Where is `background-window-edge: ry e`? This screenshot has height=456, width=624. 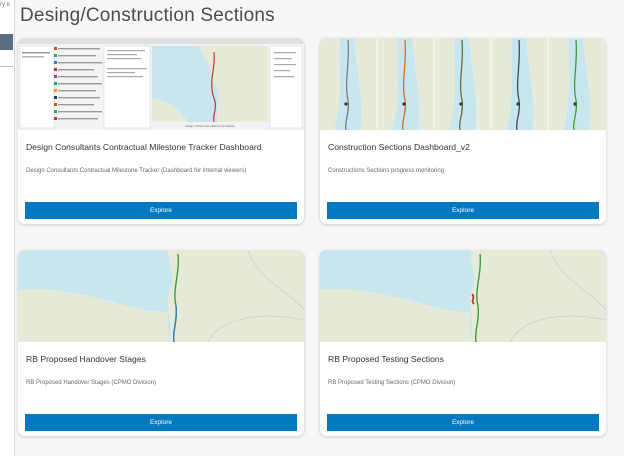
background-window-edge: ry e is located at coordinates (7, 228).